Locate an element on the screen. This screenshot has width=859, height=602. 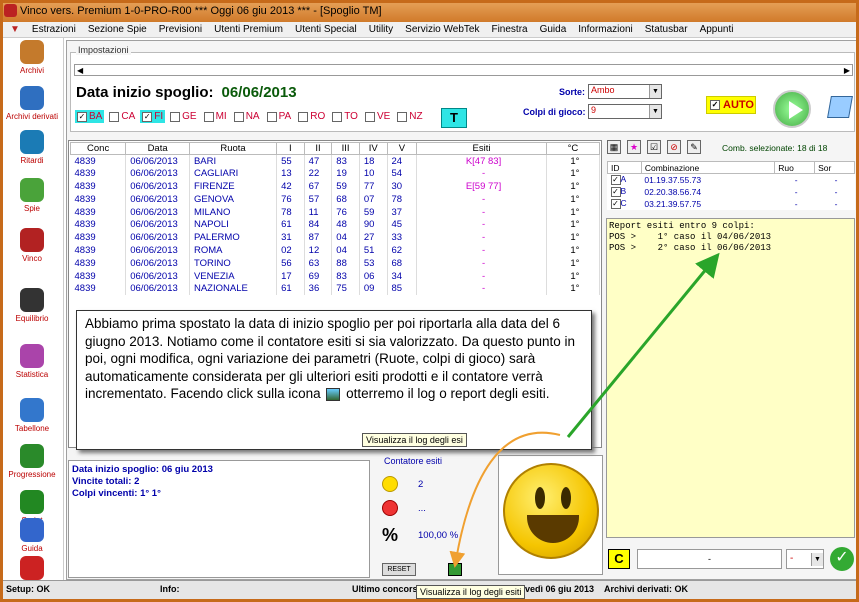
status-date: vedì 06 giu 2013 is located at coordinates (560, 589).